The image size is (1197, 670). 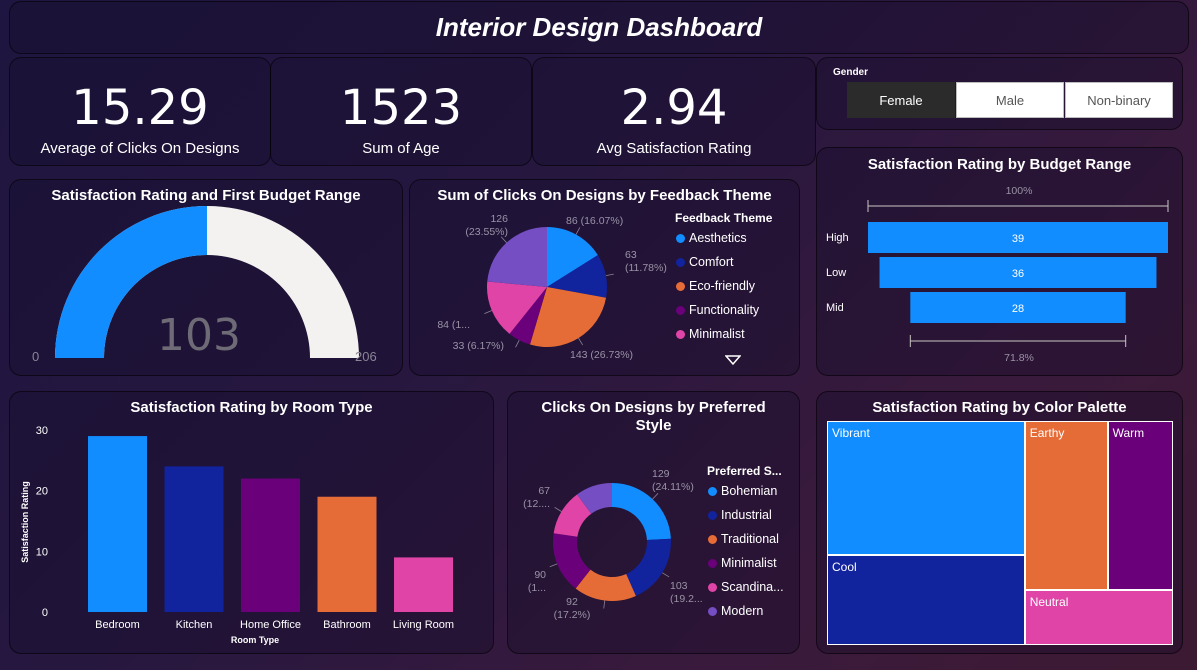 I want to click on treemap-label: Warm, so click(x=1128, y=433).